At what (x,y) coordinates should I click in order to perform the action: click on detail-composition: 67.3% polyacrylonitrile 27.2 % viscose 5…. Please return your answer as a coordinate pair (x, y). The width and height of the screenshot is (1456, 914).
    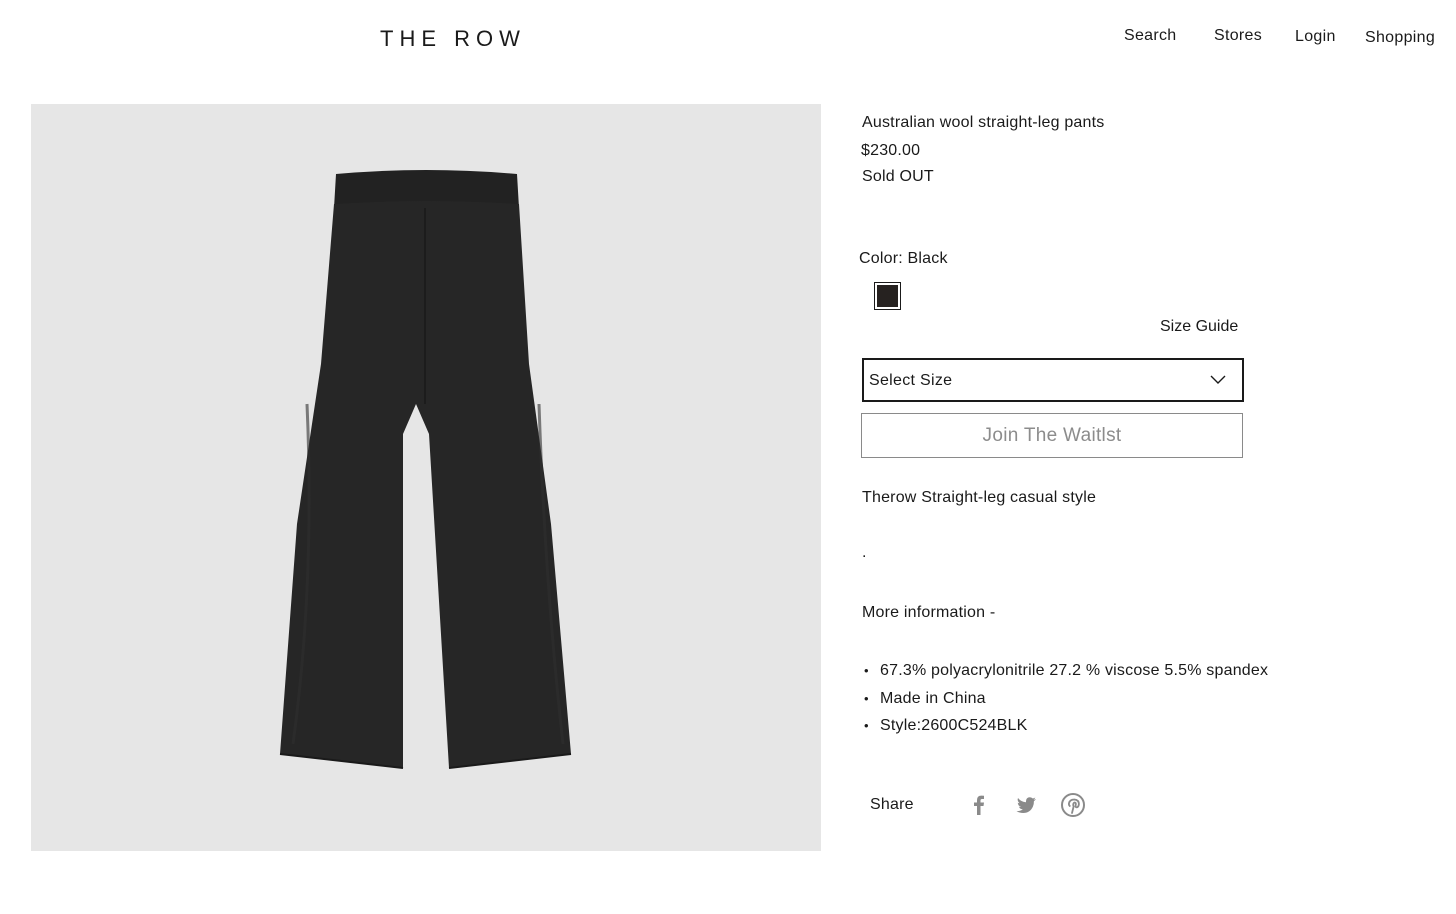
    Looking at the image, I should click on (1066, 674).